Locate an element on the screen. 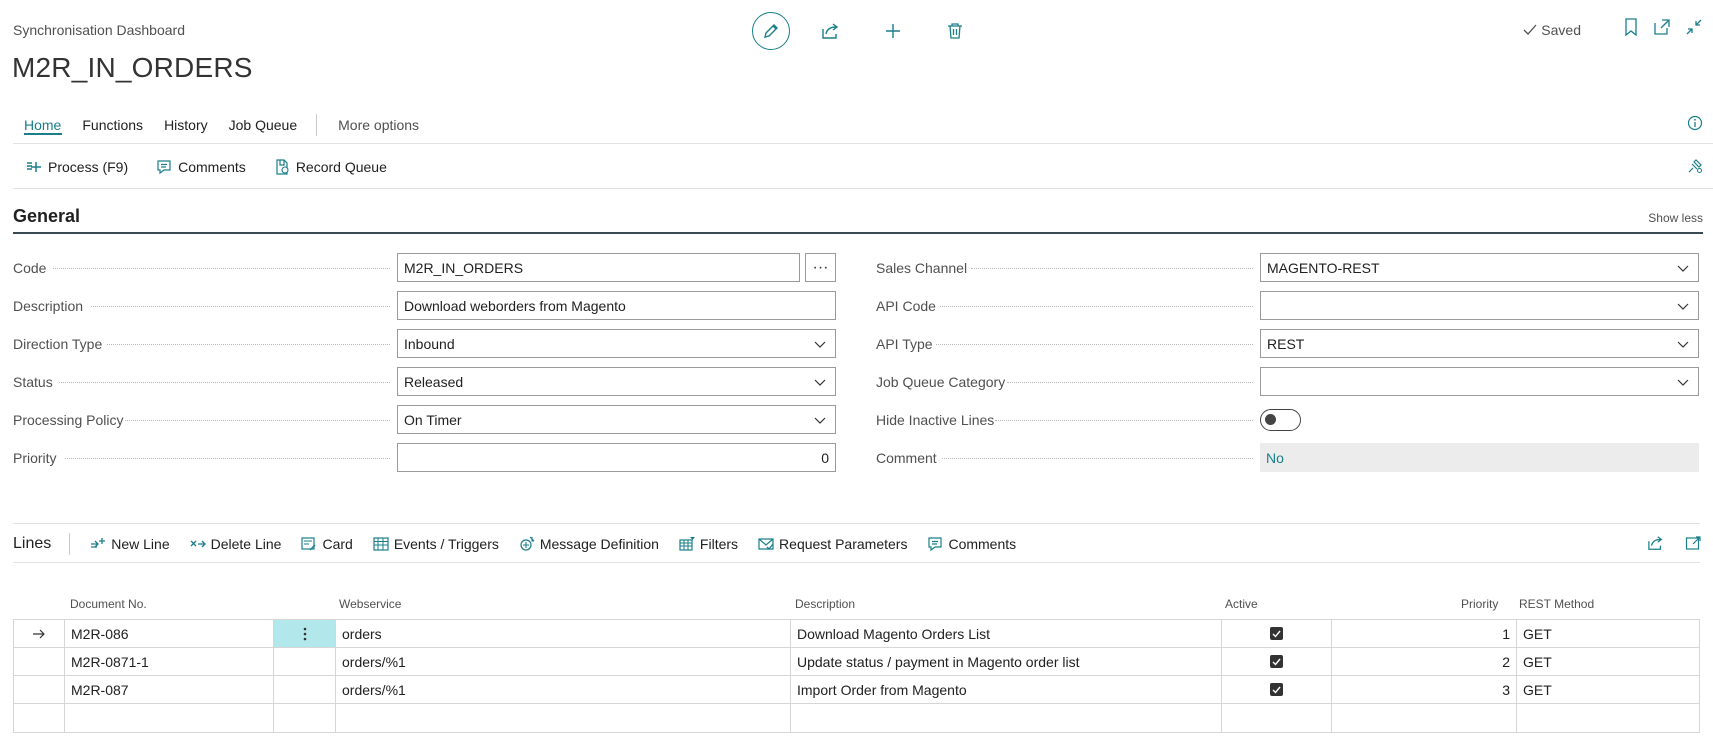  status-select: Released is located at coordinates (616, 381).